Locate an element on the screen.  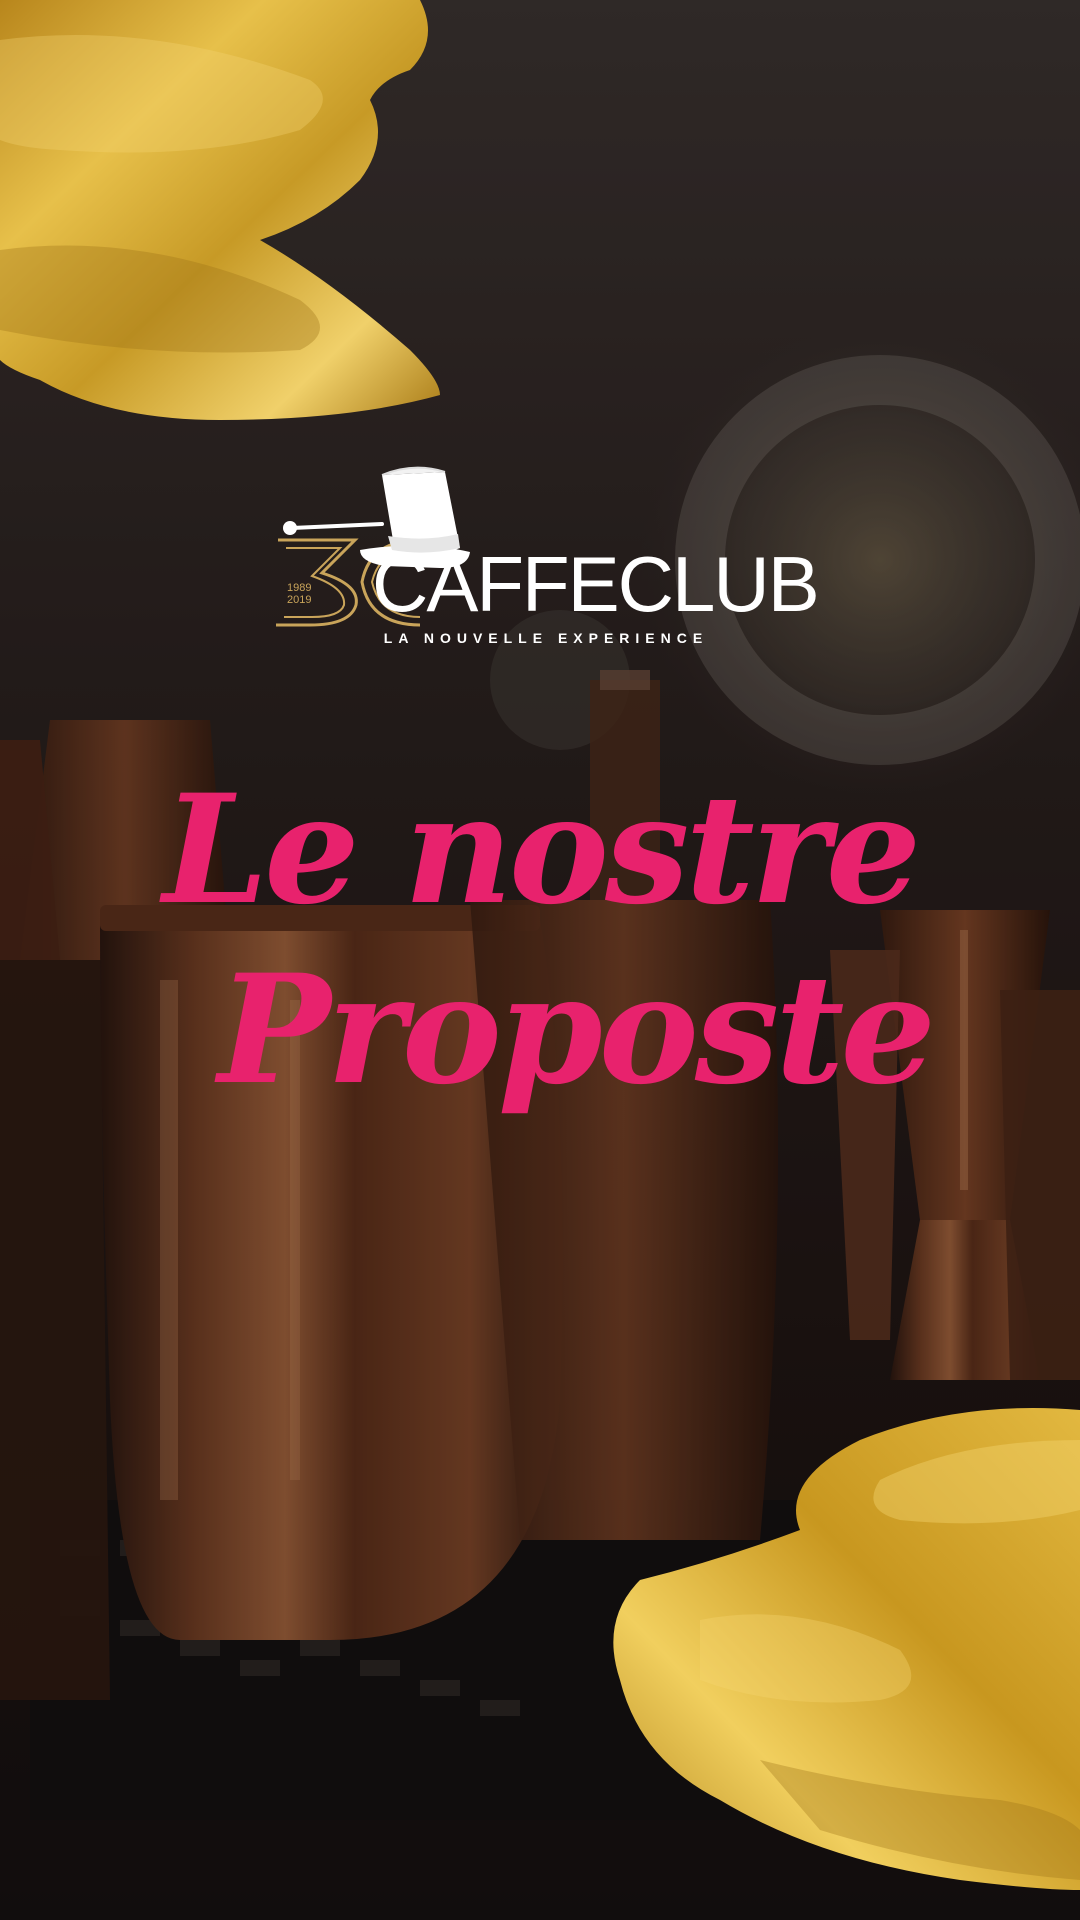
anniversary-years: 1989 2019 is located at coordinates (299, 594).